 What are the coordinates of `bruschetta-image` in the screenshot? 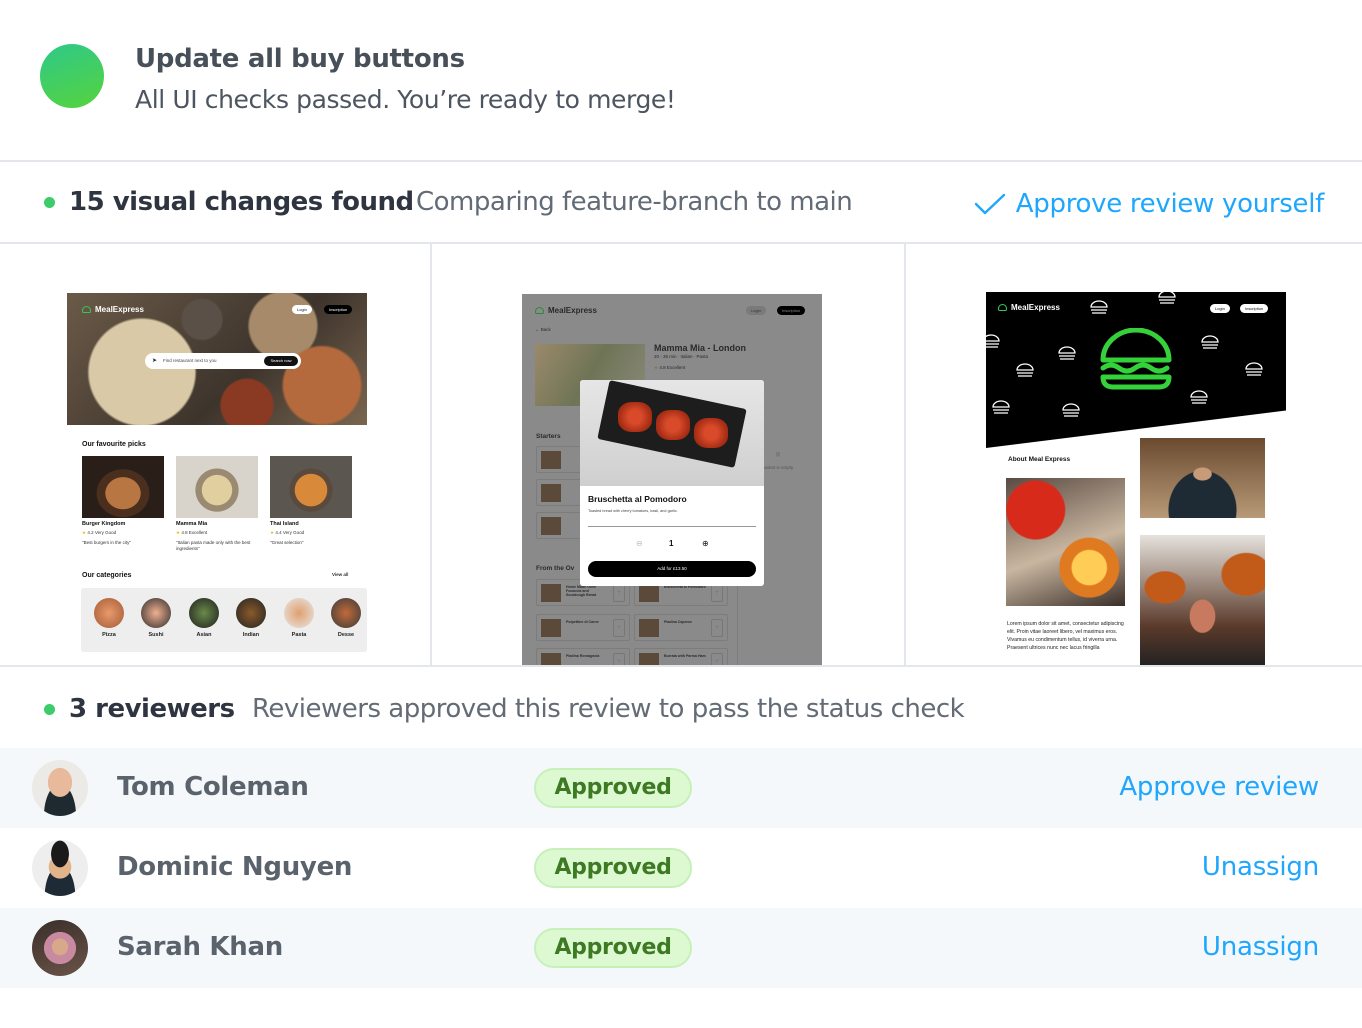 It's located at (672, 433).